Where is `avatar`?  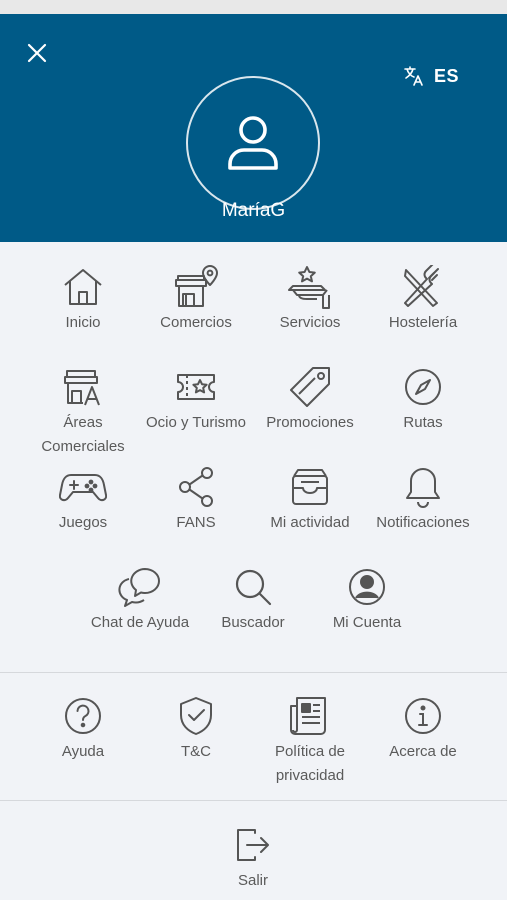 avatar is located at coordinates (253, 143).